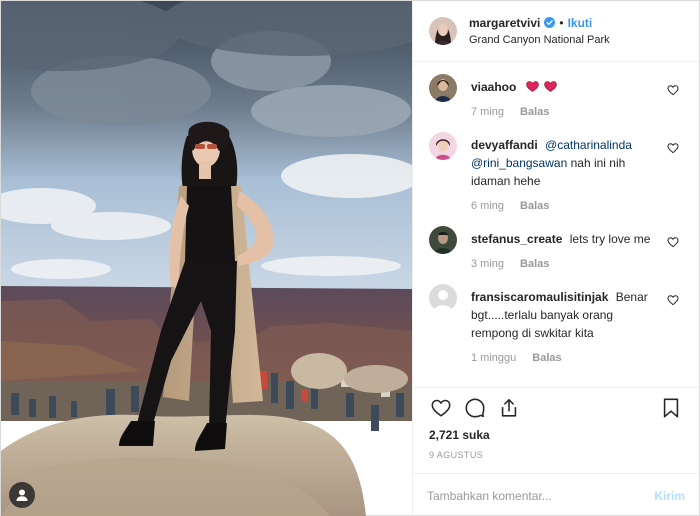 This screenshot has height=516, width=700. What do you see at coordinates (504, 145) in the screenshot?
I see `comment-username: devyaffandi` at bounding box center [504, 145].